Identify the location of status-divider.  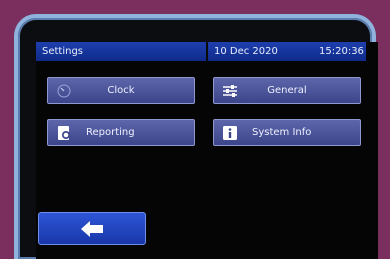
(207, 51).